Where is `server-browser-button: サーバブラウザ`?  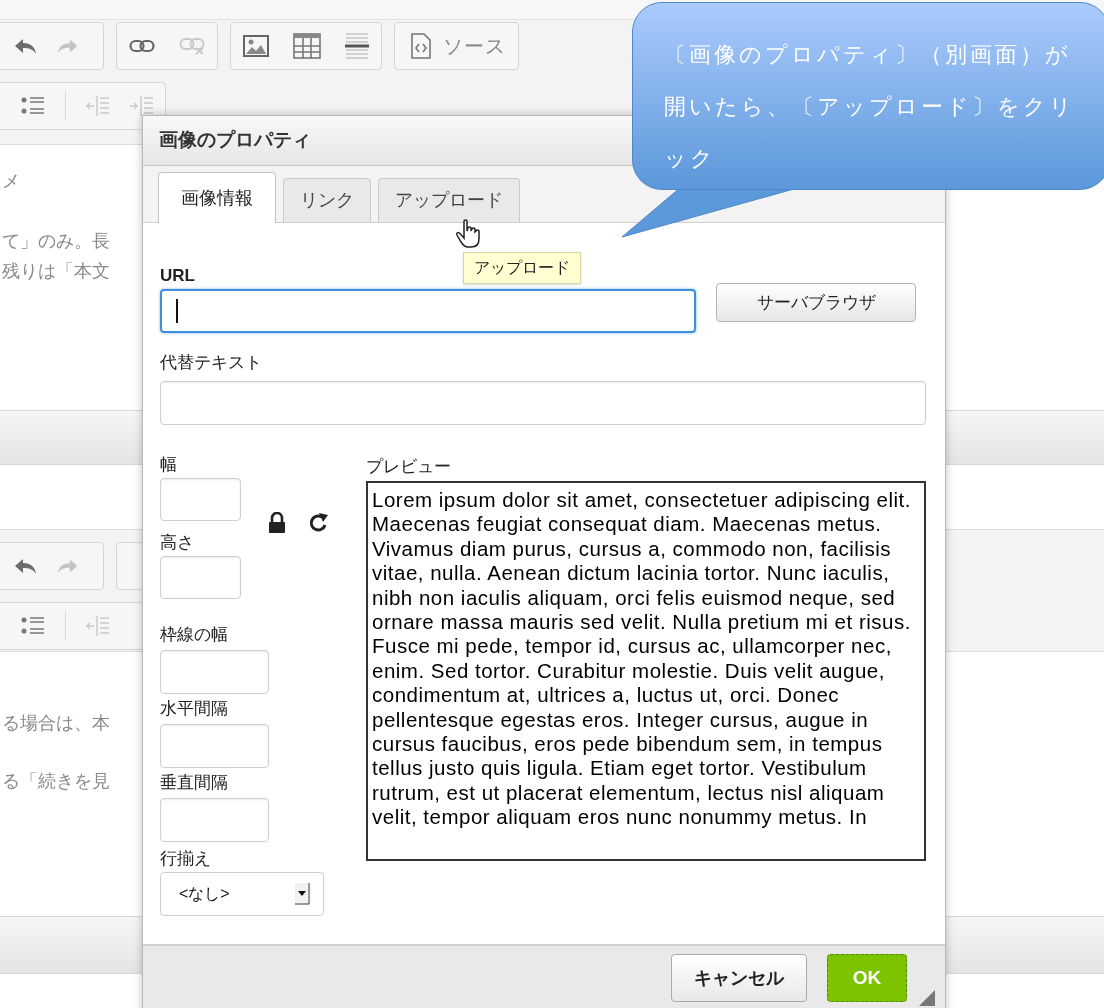 server-browser-button: サーバブラウザ is located at coordinates (816, 302).